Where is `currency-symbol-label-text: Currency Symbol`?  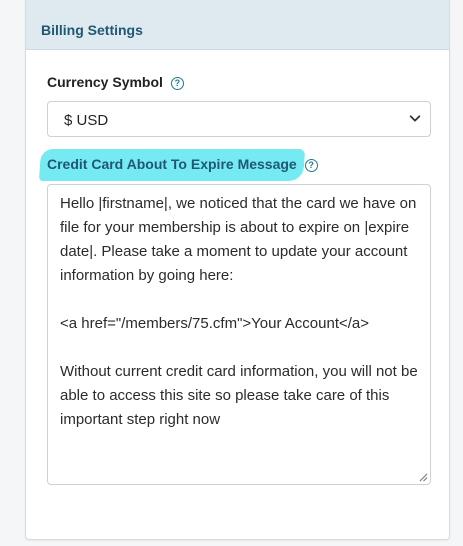 currency-symbol-label-text: Currency Symbol is located at coordinates (105, 82).